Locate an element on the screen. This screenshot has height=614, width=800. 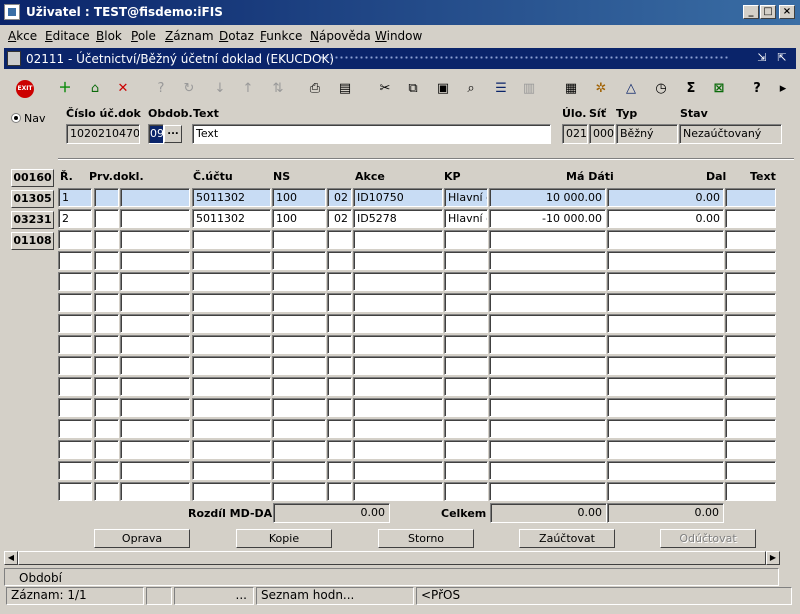
print-button: ⎙ is located at coordinates (314, 88).